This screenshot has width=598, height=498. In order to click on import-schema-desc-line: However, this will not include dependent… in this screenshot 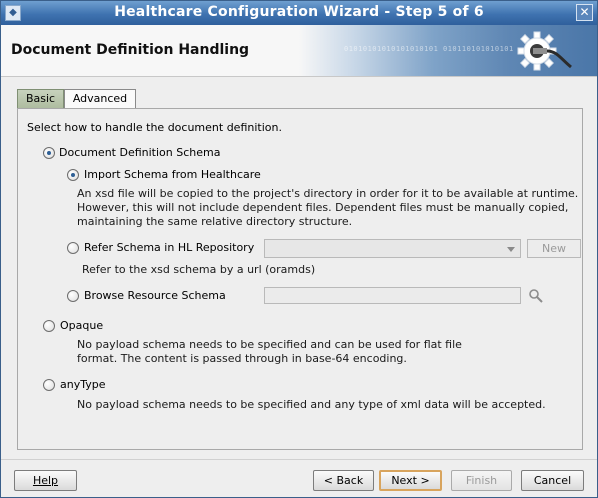, I will do `click(323, 207)`.